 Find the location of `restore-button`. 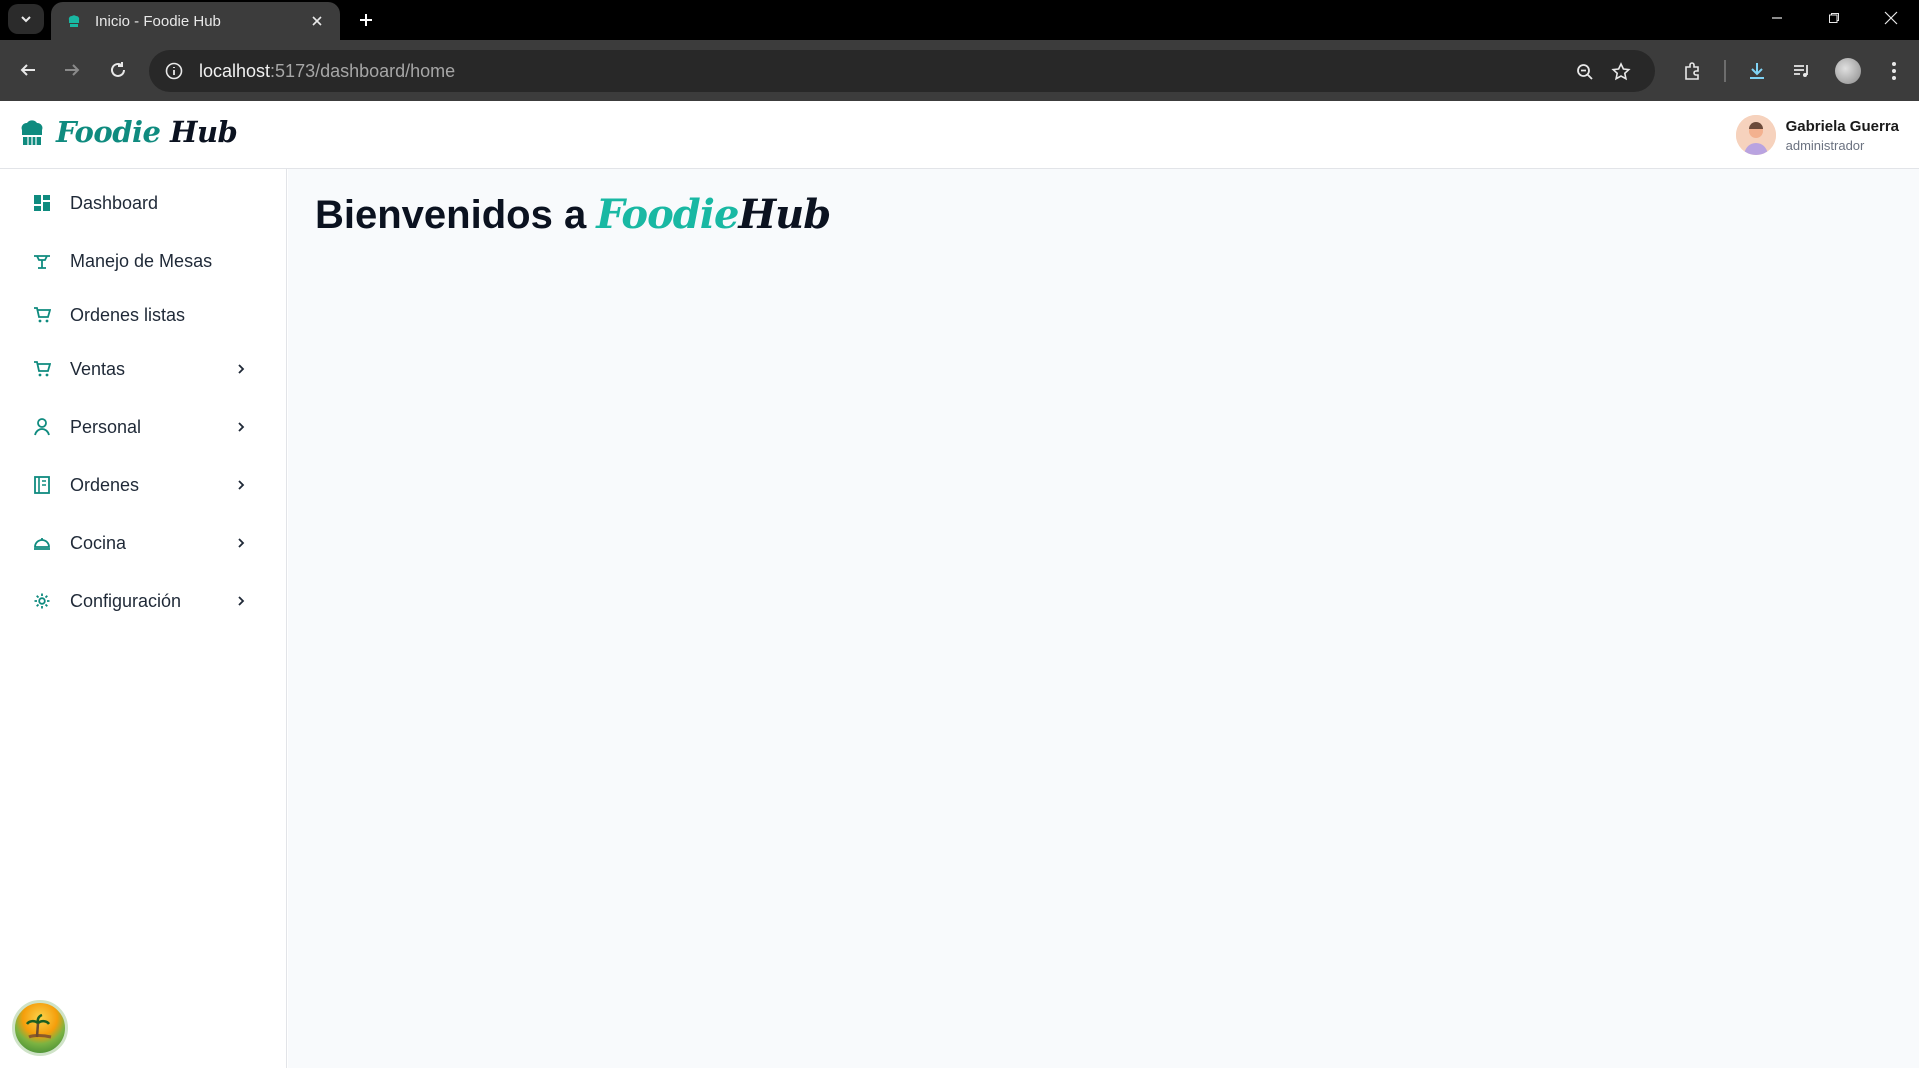

restore-button is located at coordinates (1834, 18).